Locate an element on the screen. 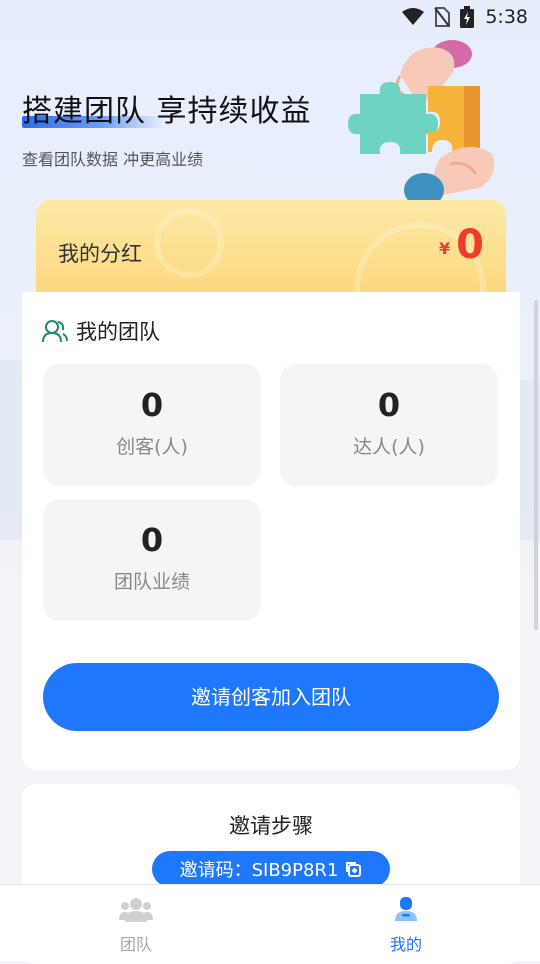 The image size is (540, 964). stat-card-creators: 0 创客(人) is located at coordinates (152, 425).